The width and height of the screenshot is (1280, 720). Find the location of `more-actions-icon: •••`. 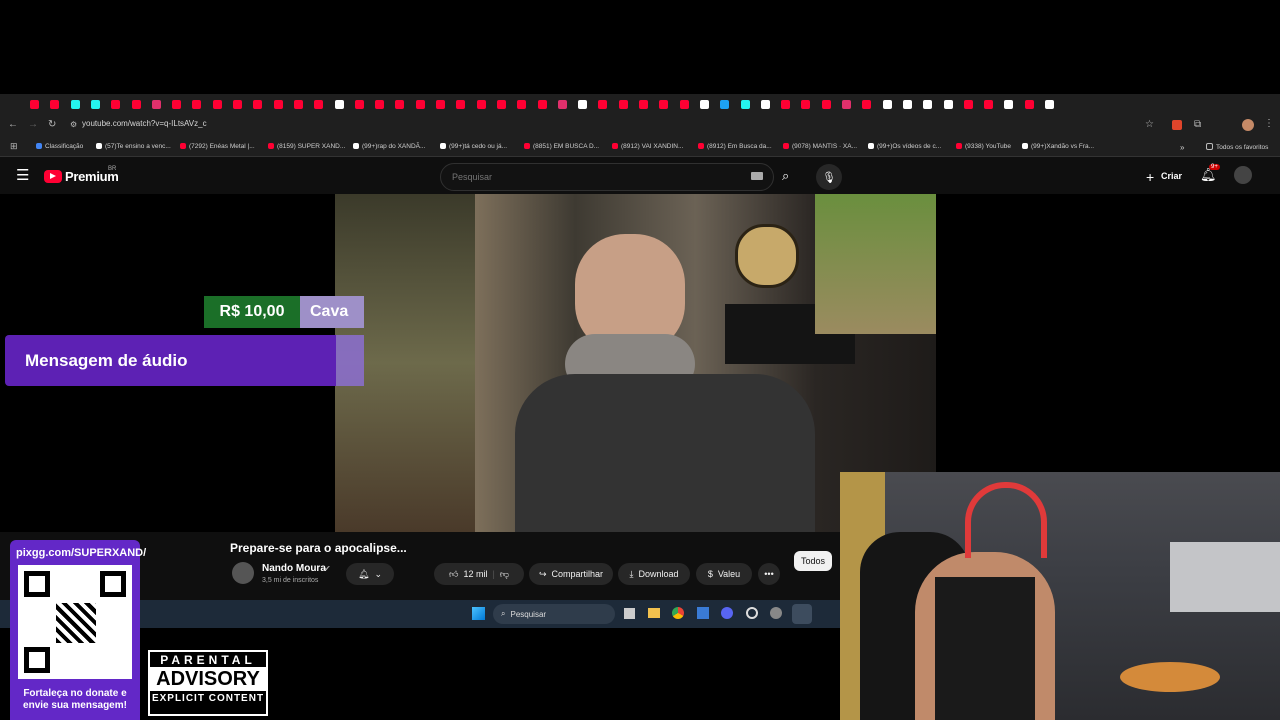

more-actions-icon: ••• is located at coordinates (769, 574).